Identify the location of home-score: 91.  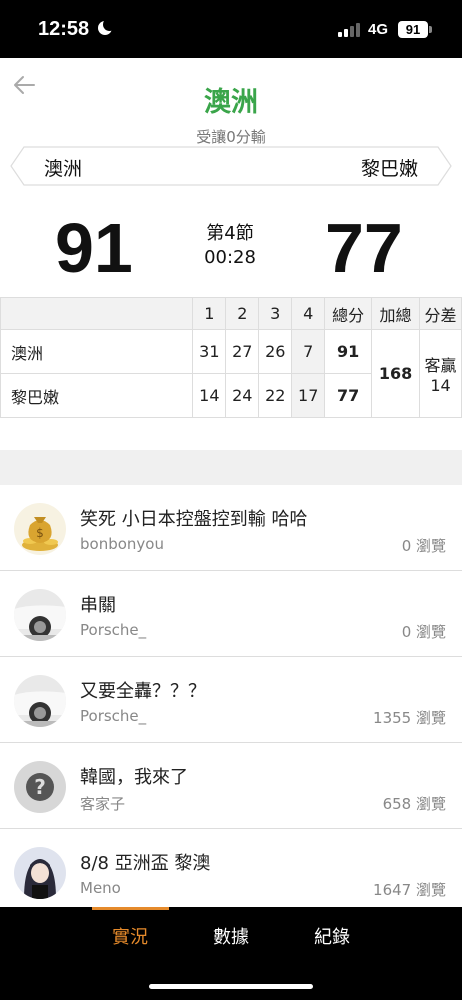
(94, 248).